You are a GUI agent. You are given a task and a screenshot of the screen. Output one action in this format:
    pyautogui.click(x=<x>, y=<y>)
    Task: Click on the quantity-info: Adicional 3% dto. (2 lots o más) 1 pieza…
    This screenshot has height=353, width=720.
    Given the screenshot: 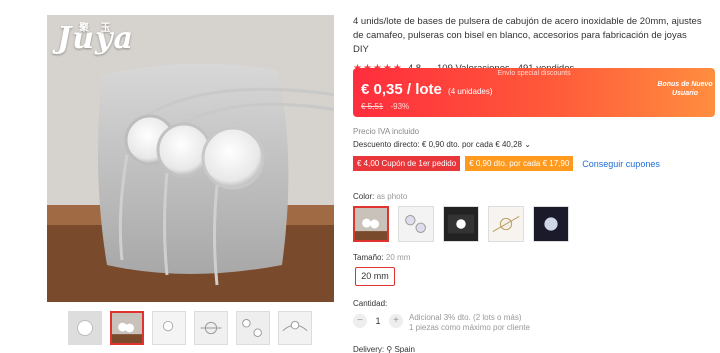 What is the action you would take?
    pyautogui.click(x=469, y=323)
    